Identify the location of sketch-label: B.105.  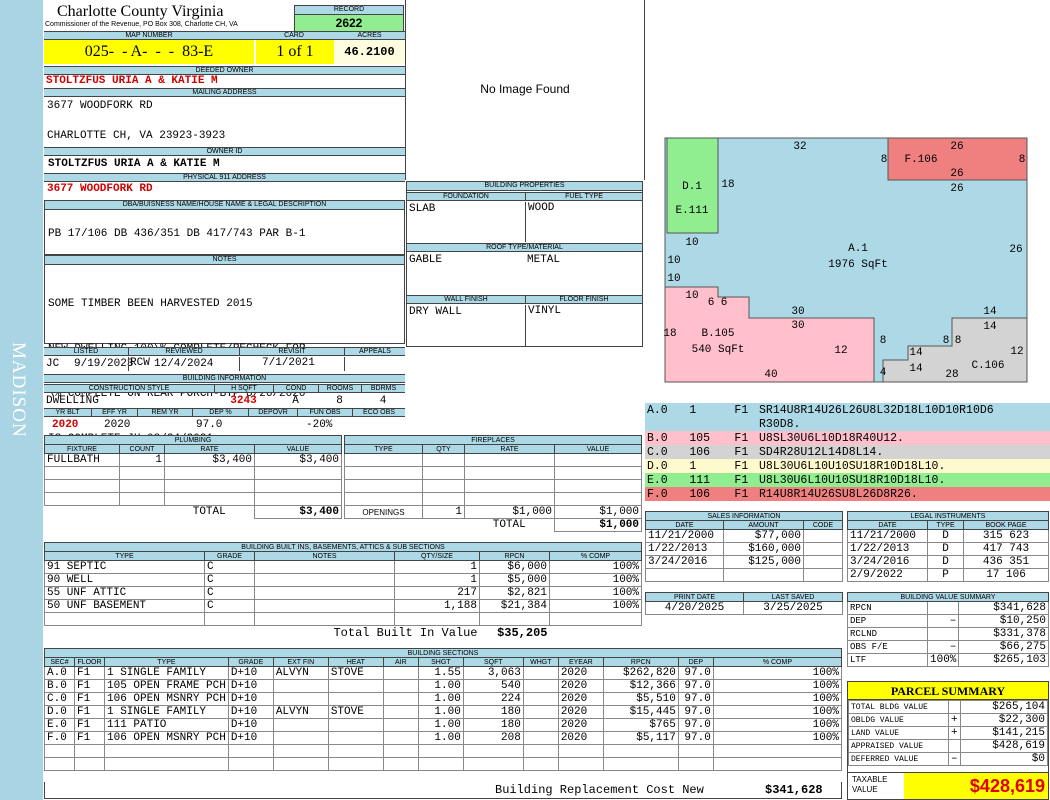
(717, 334).